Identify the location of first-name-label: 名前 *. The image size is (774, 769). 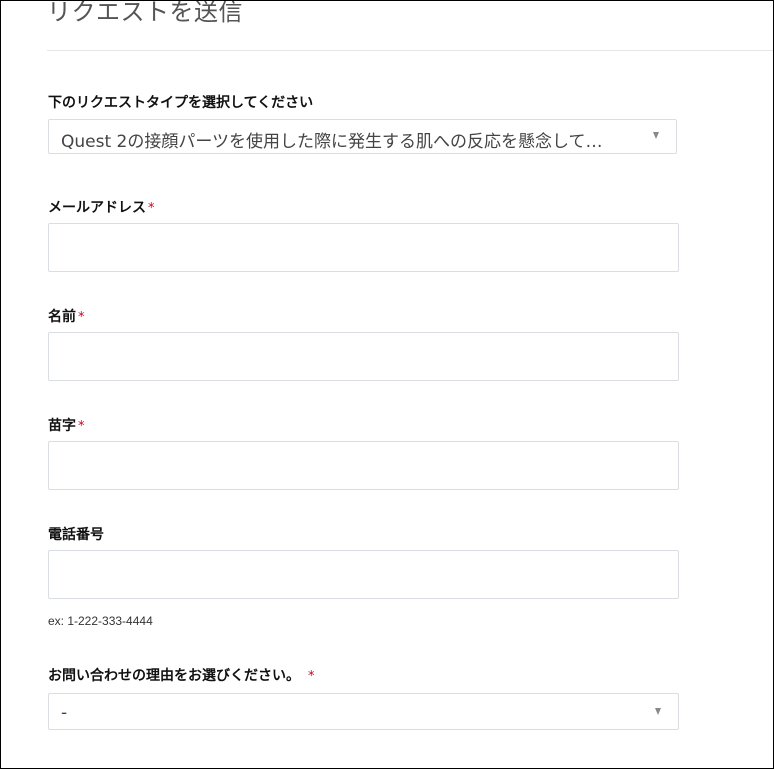
(66, 316).